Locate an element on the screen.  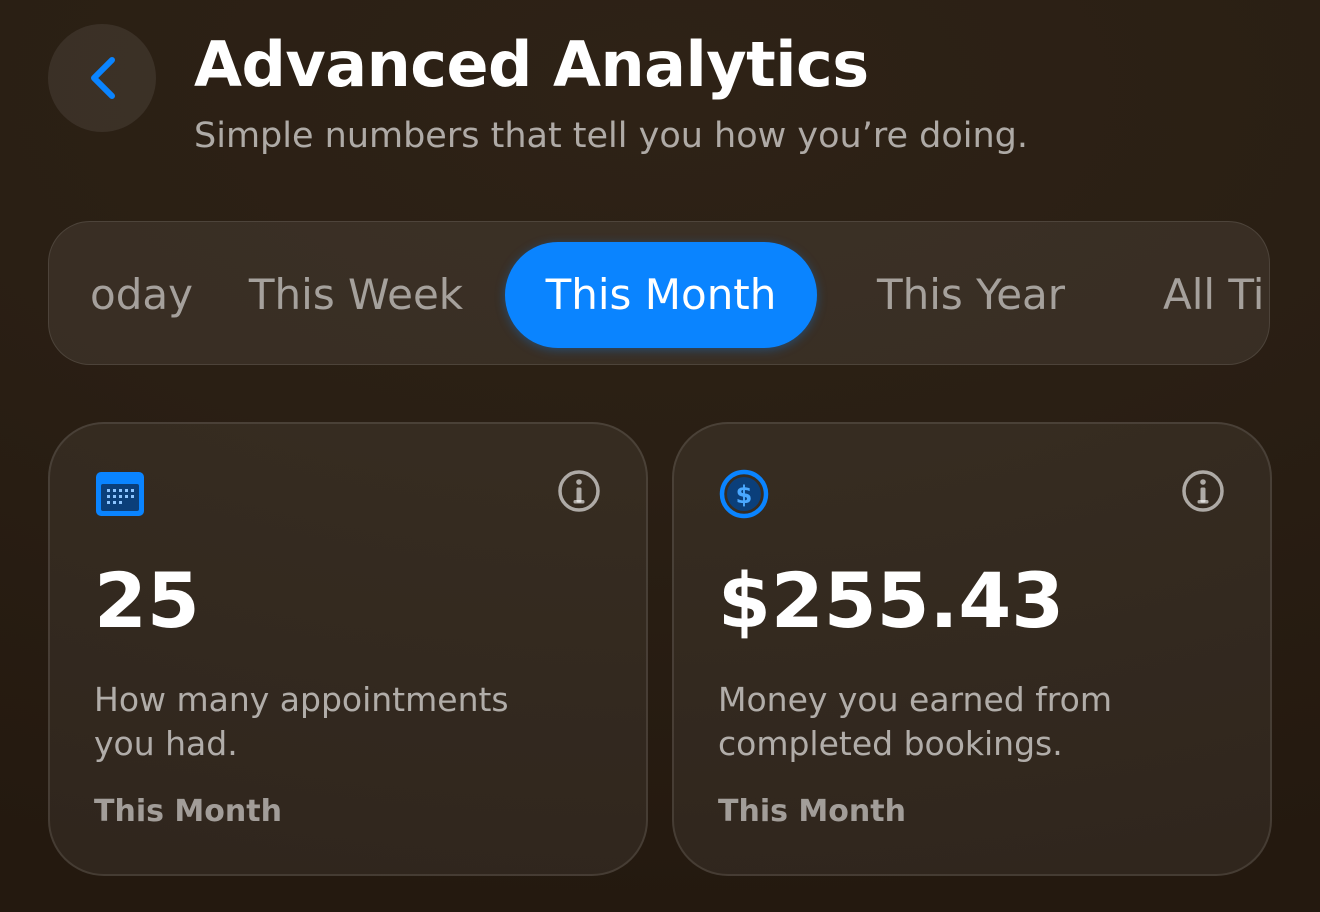
calendar-icon is located at coordinates (120, 494).